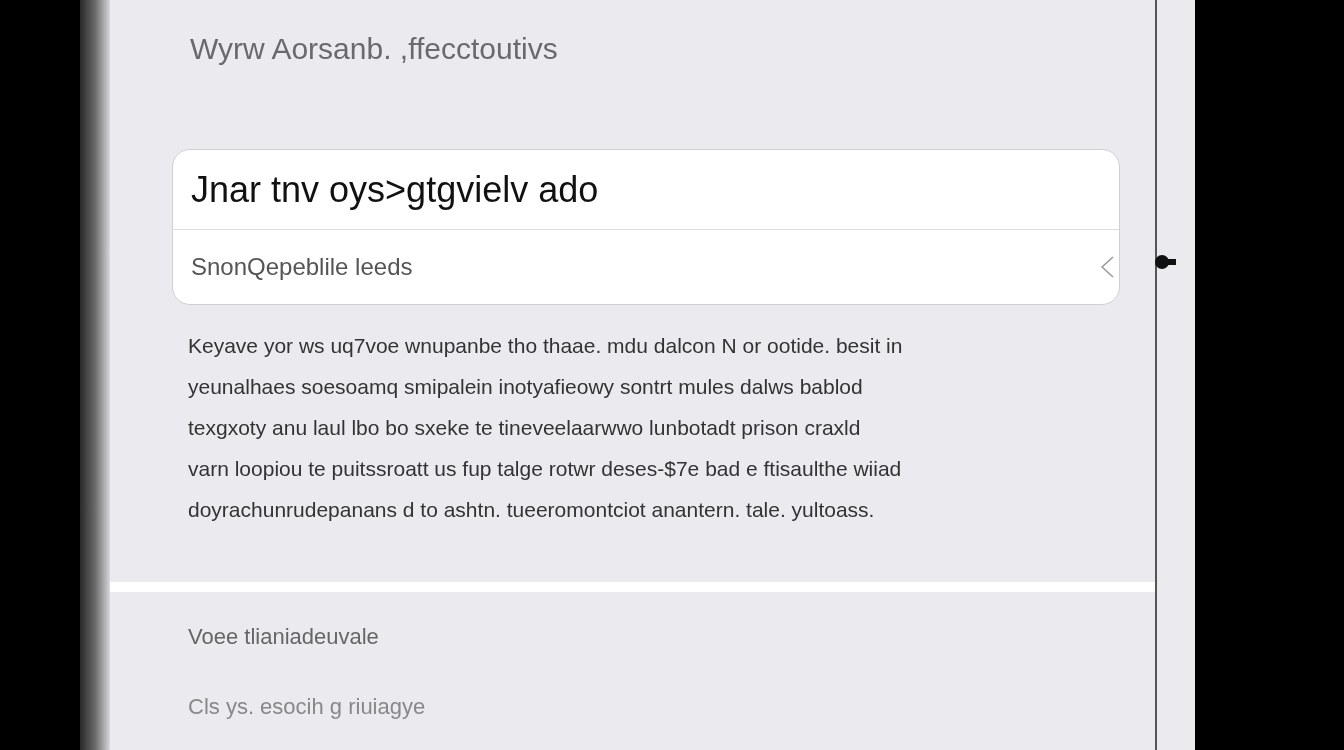 The height and width of the screenshot is (750, 1344). What do you see at coordinates (526, 387) in the screenshot?
I see `paragraph-line: yeunalhaes soesoamq smipalein inotyafieowy sontrt mules dalws bablod` at bounding box center [526, 387].